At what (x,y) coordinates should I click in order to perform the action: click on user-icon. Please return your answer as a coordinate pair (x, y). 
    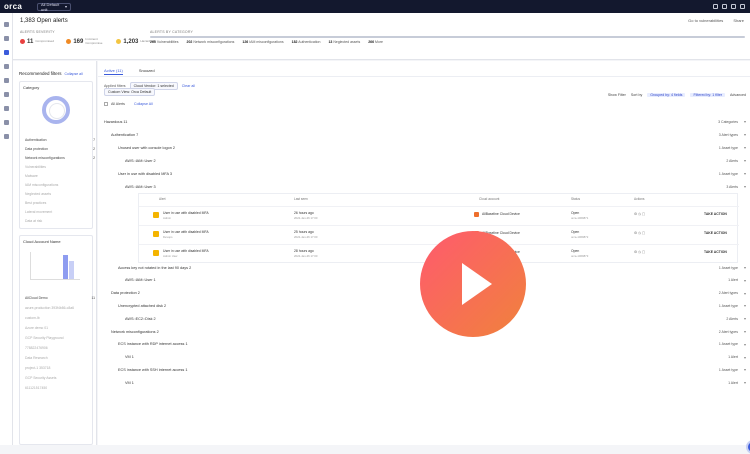
    Looking at the image, I should click on (742, 6).